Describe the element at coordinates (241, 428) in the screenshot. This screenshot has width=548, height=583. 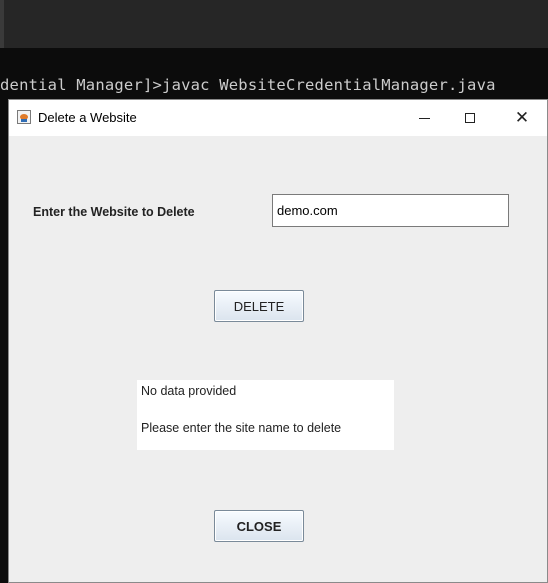
I see `message-line-hint: Please enter the site name to delete` at that location.